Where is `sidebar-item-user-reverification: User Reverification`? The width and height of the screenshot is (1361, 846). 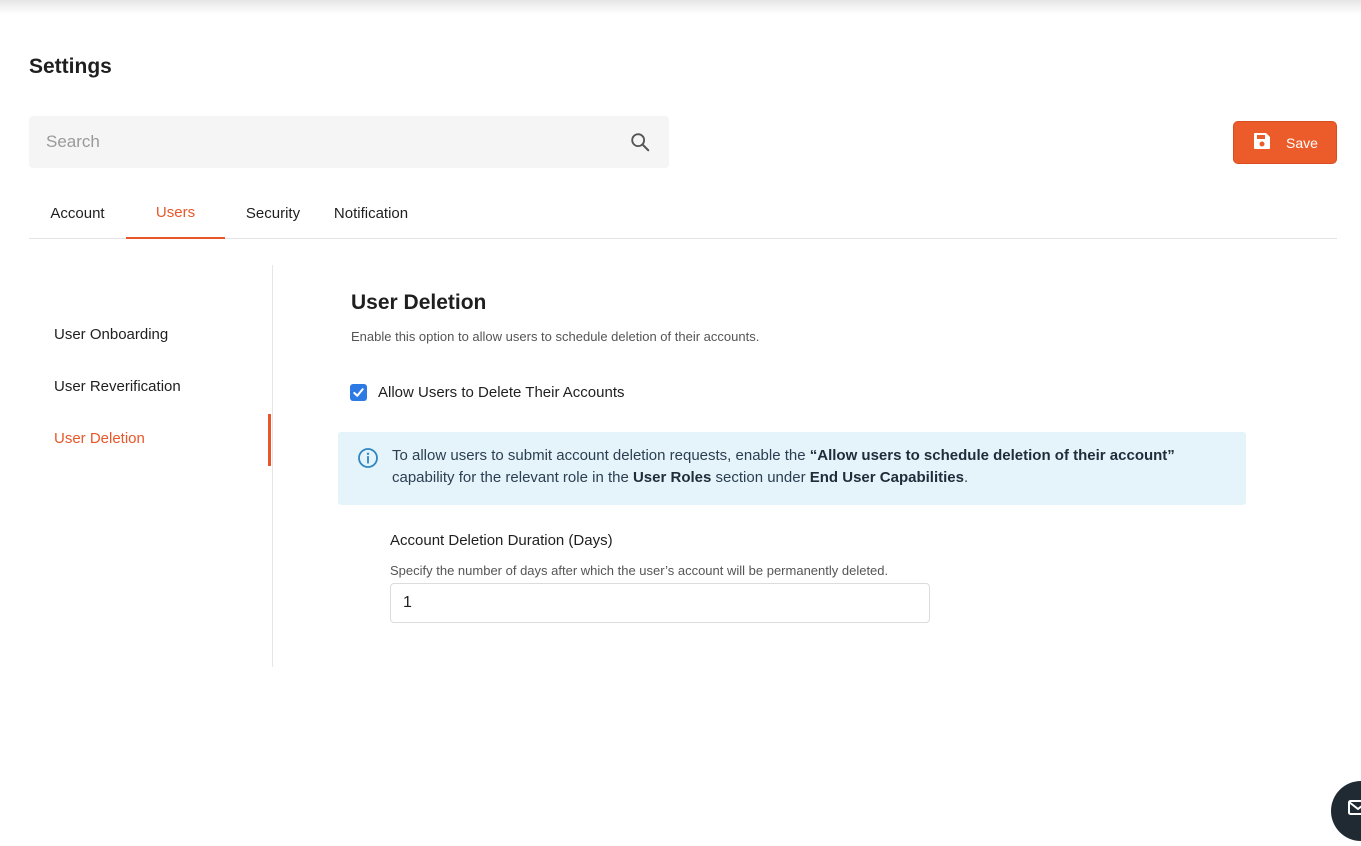 sidebar-item-user-reverification: User Reverification is located at coordinates (117, 386).